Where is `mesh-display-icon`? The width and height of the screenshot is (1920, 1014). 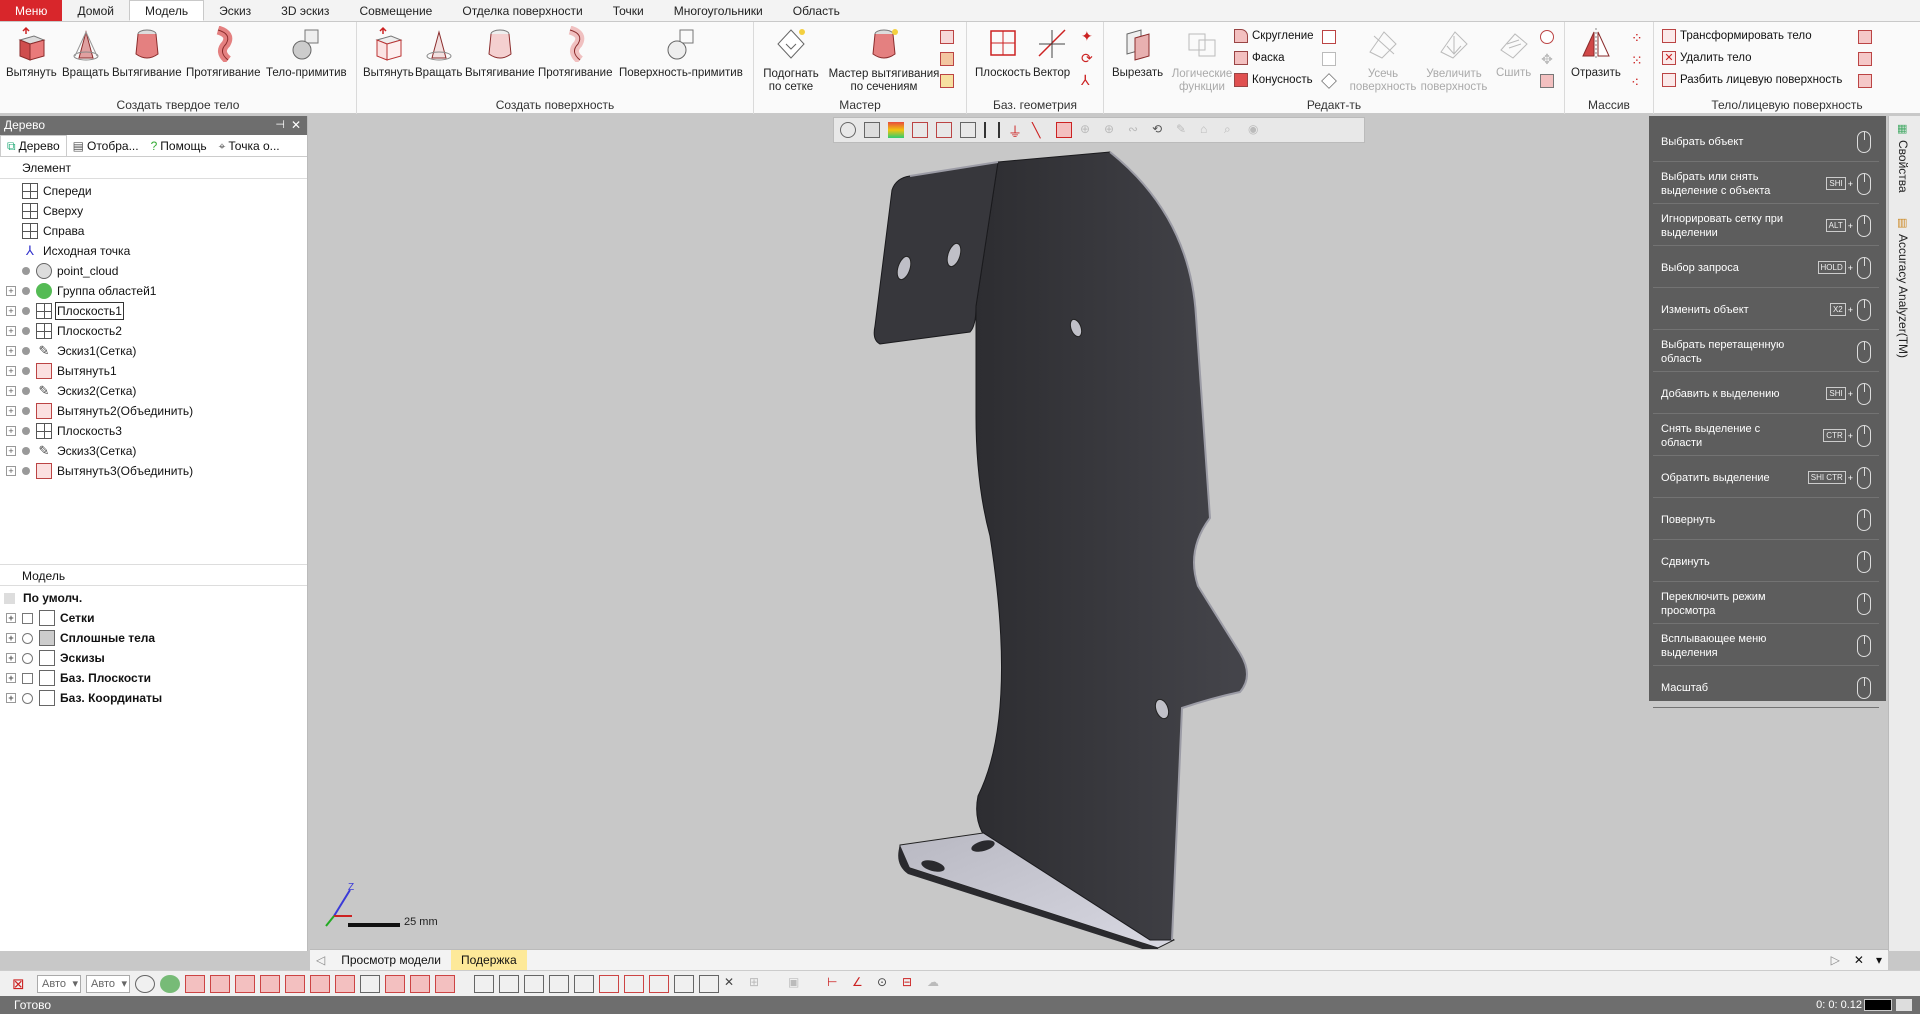 mesh-display-icon is located at coordinates (145, 983).